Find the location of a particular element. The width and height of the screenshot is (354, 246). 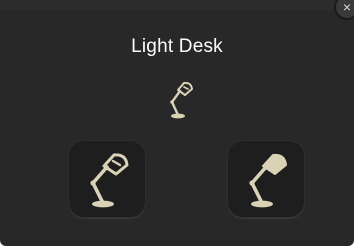

close-button: × is located at coordinates (344, 10).